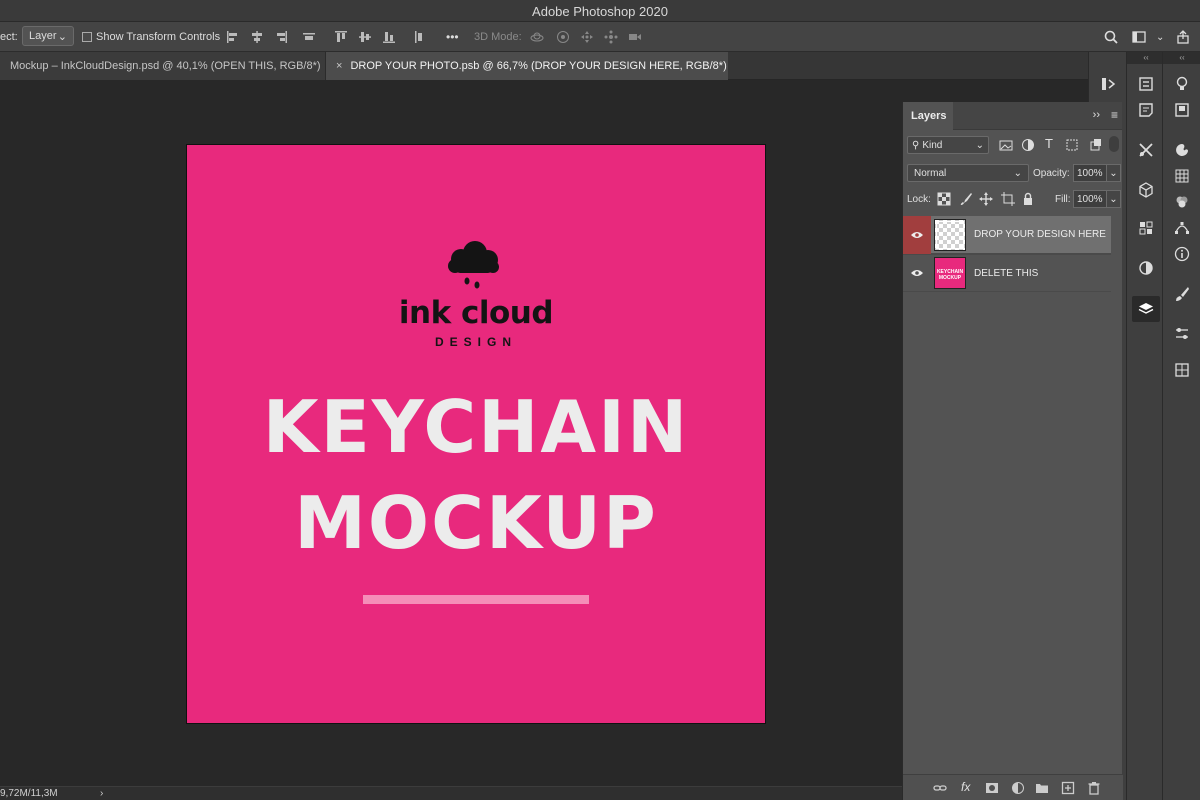 This screenshot has height=800, width=1200. I want to click on lock-position-icon, so click(986, 200).